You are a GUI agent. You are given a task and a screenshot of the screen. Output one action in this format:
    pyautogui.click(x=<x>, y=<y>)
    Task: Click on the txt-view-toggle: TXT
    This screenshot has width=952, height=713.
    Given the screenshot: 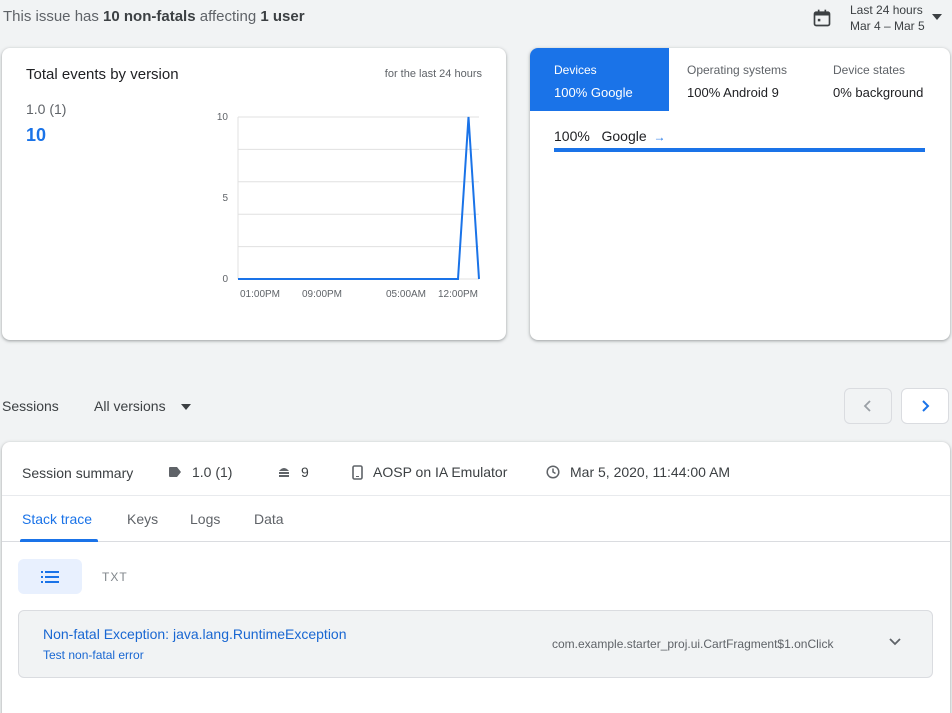 What is the action you would take?
    pyautogui.click(x=115, y=577)
    